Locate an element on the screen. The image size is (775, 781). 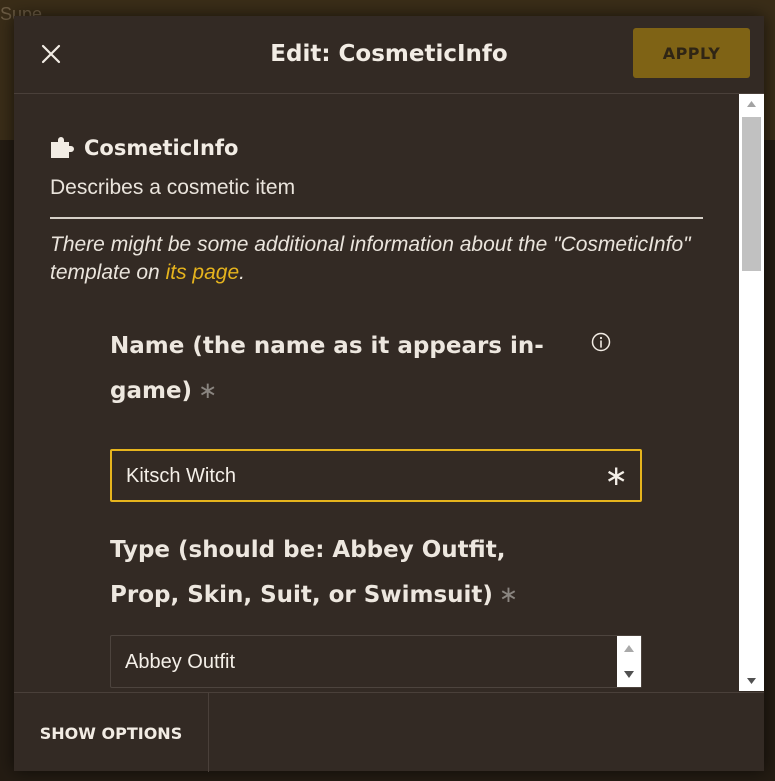
scroll-down-button is located at coordinates (751, 681).